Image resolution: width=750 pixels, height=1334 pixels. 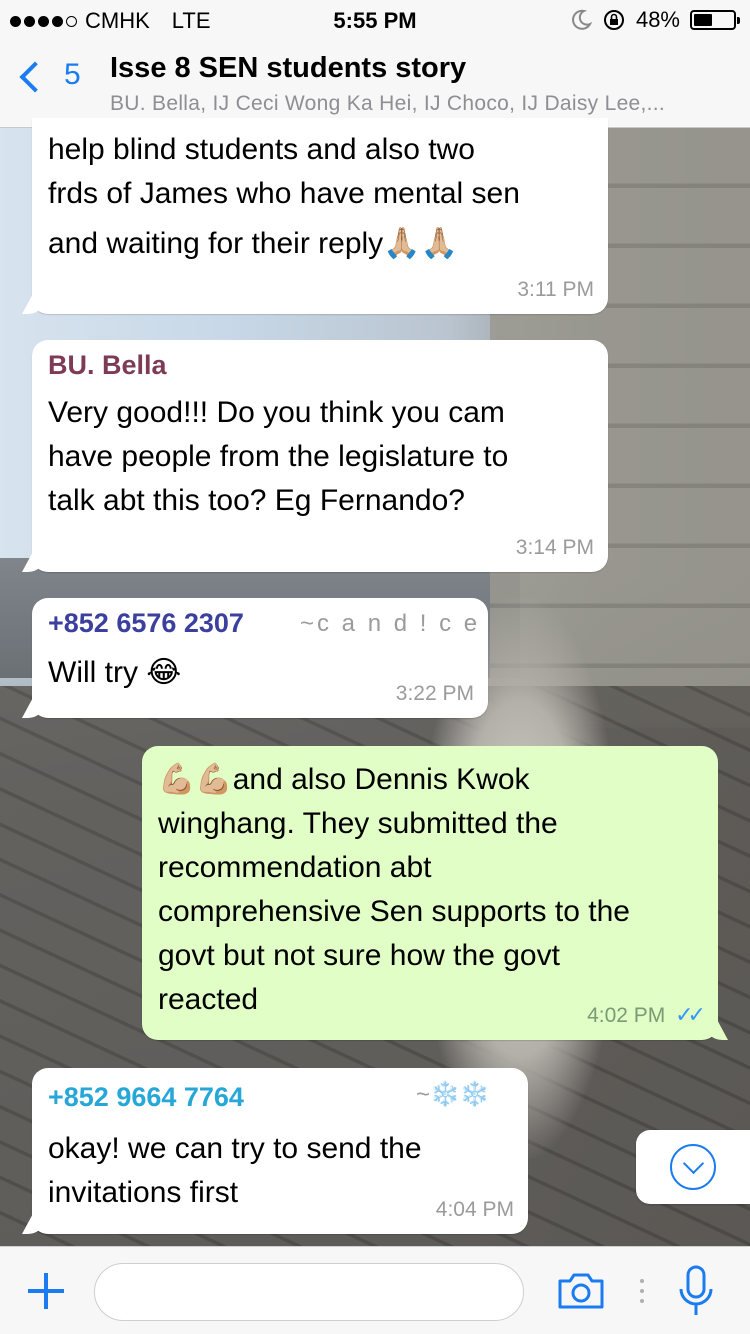 I want to click on back-button: 5, so click(x=47, y=75).